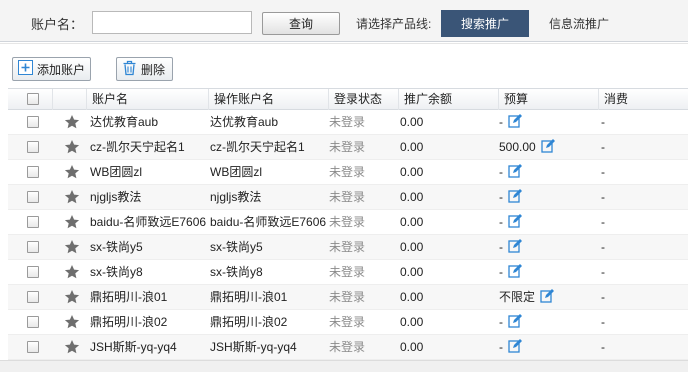 This screenshot has height=372, width=688. Describe the element at coordinates (56, 99) in the screenshot. I see `star-column-header` at that location.